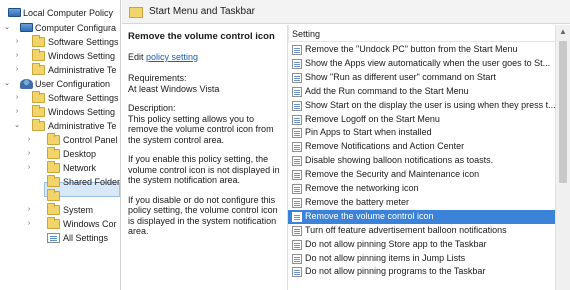  Describe the element at coordinates (174, 88) in the screenshot. I see `requirements-value: At least Windows Vista` at that location.